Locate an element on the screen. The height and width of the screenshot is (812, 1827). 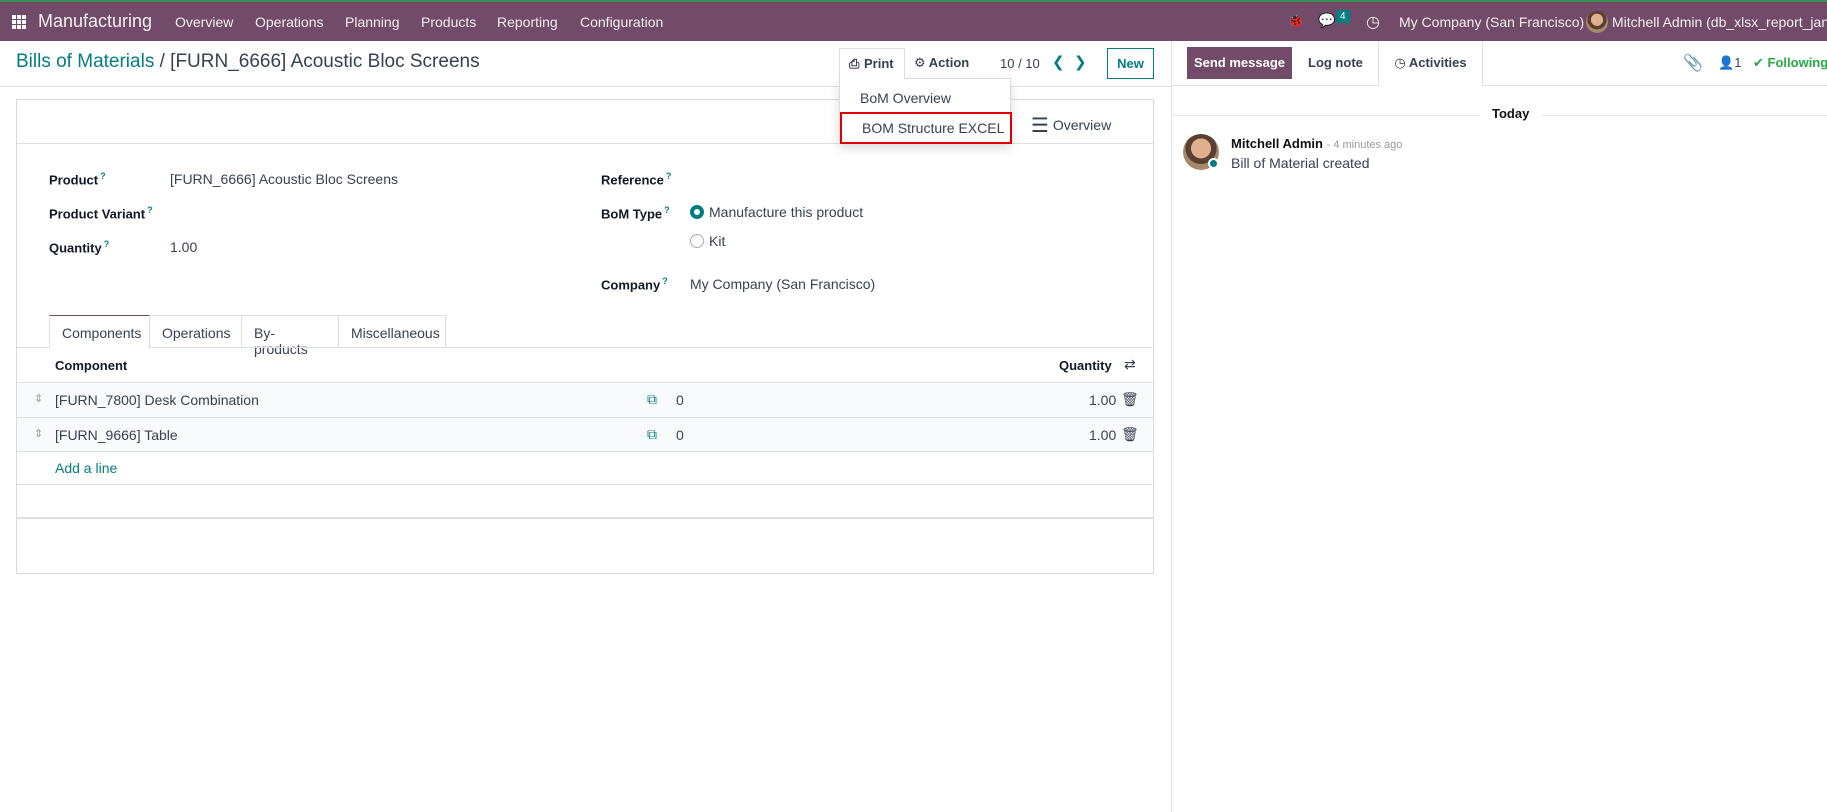
reference-label: Reference? is located at coordinates (636, 179).